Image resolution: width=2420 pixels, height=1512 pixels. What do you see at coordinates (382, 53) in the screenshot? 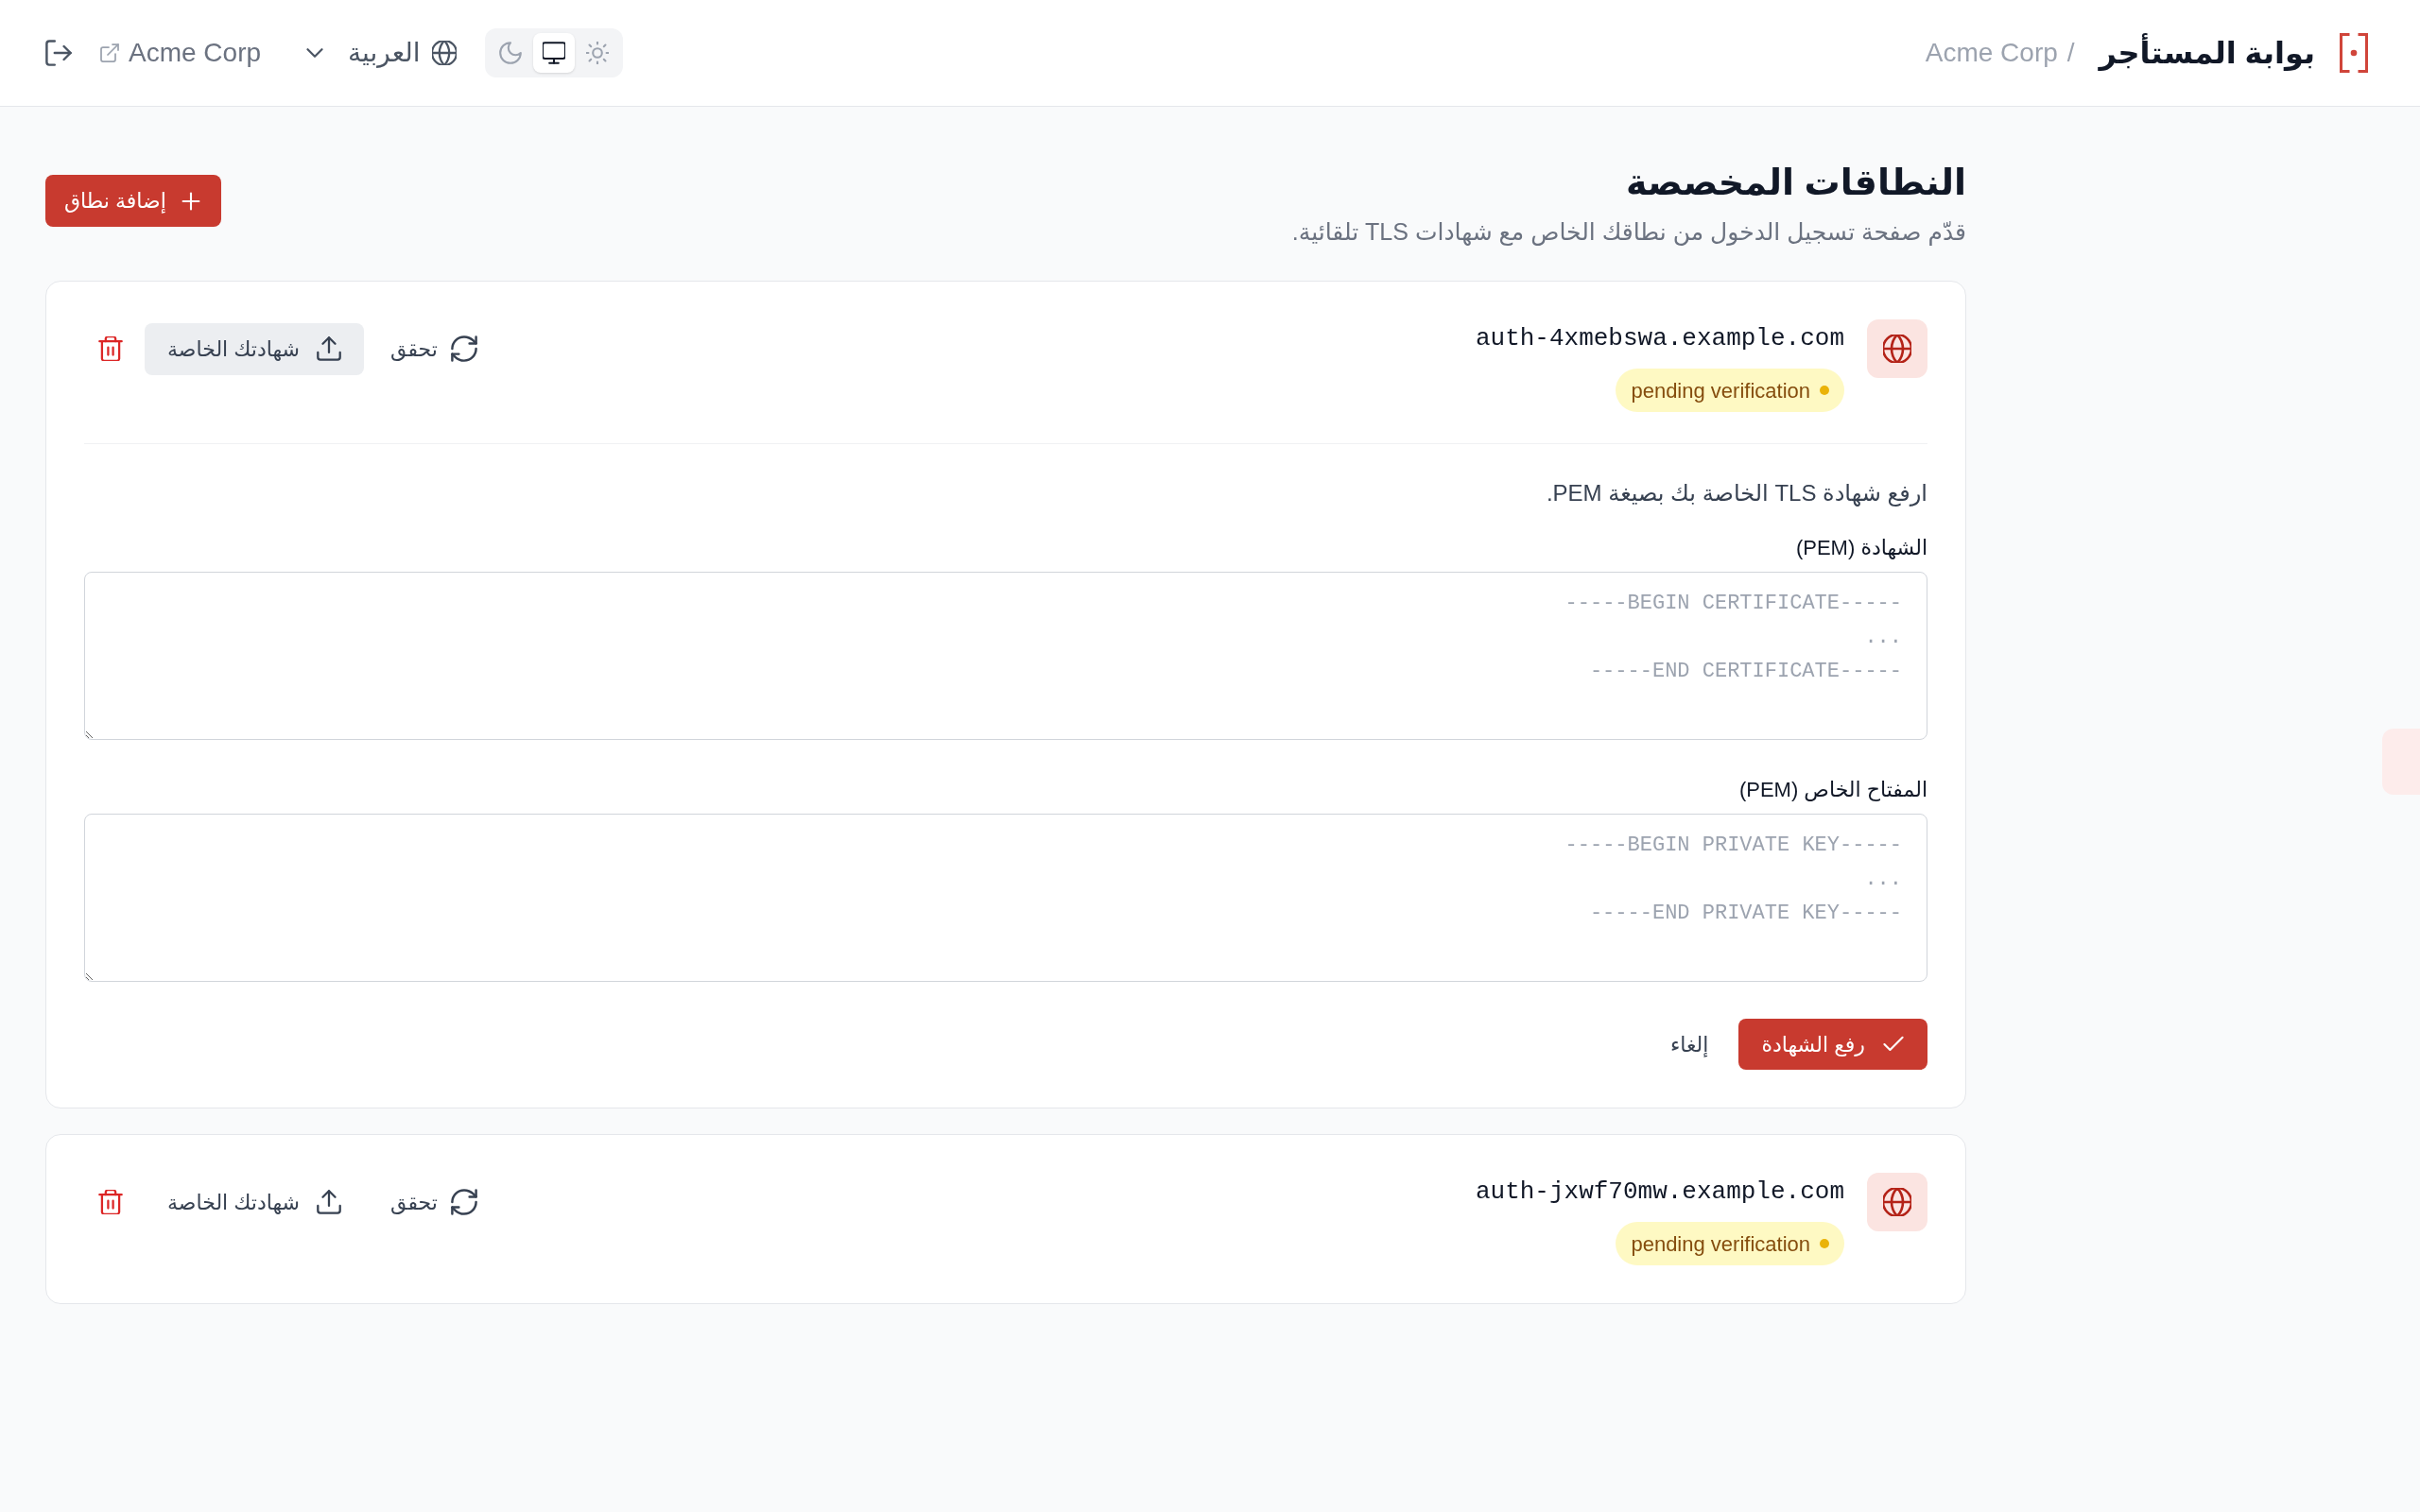
I see `language-selector: العربية` at bounding box center [382, 53].